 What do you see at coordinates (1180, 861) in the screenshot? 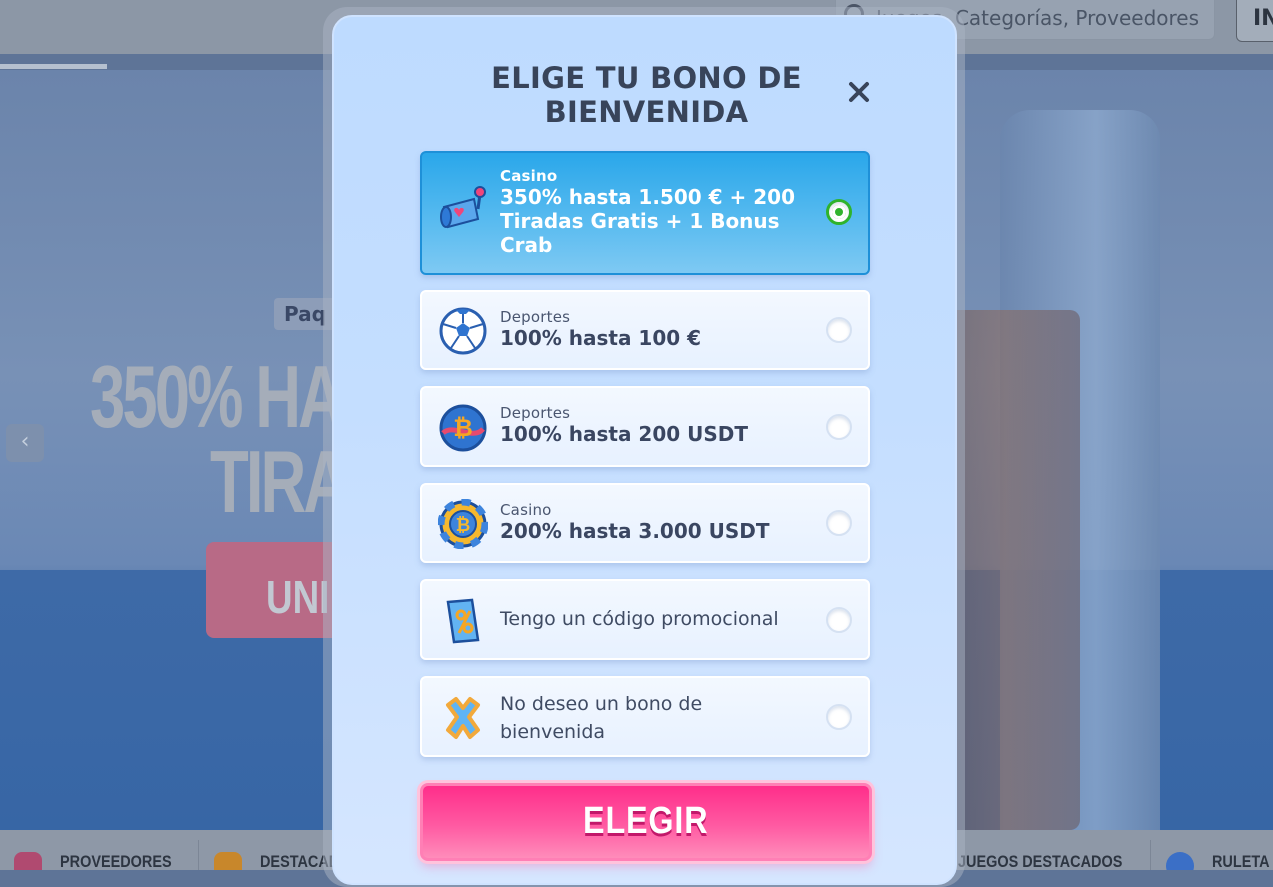
I see `roulette-icon` at bounding box center [1180, 861].